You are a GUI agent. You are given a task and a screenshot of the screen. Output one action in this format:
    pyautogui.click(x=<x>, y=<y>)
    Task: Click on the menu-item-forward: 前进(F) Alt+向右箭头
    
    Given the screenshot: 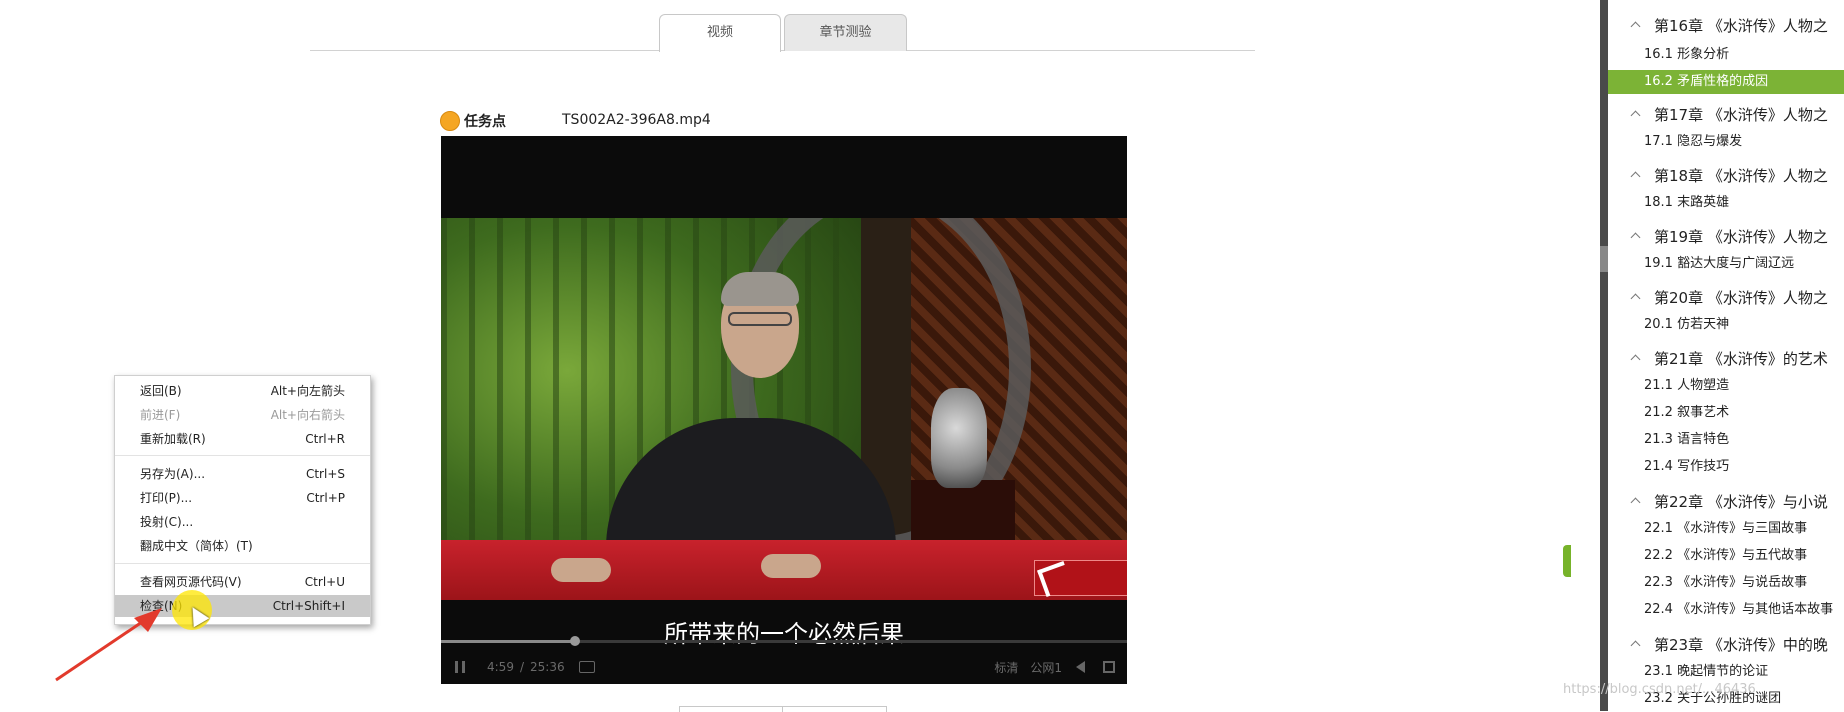 What is the action you would take?
    pyautogui.click(x=242, y=415)
    